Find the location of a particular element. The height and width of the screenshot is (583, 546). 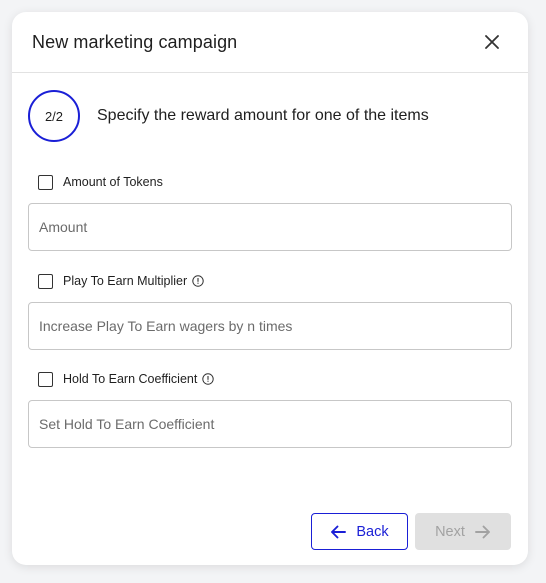

option-hold-to-earn-coefficient: Hold To Earn Coefficient is located at coordinates (270, 408).